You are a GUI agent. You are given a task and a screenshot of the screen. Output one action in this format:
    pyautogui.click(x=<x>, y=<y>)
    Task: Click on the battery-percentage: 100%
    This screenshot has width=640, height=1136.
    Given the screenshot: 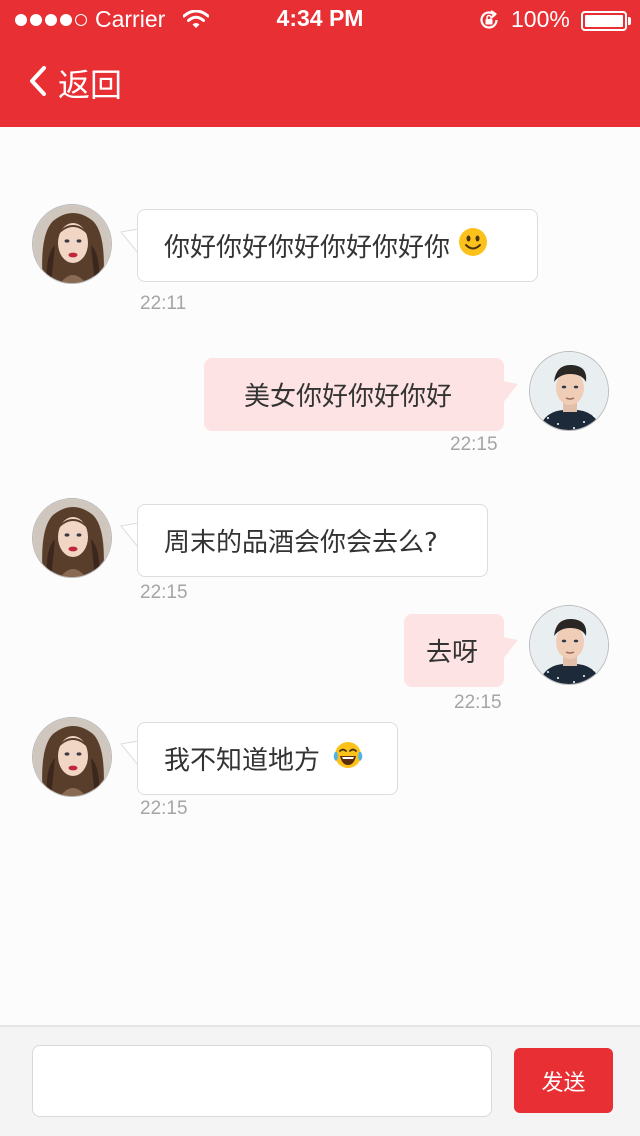 What is the action you would take?
    pyautogui.click(x=540, y=19)
    